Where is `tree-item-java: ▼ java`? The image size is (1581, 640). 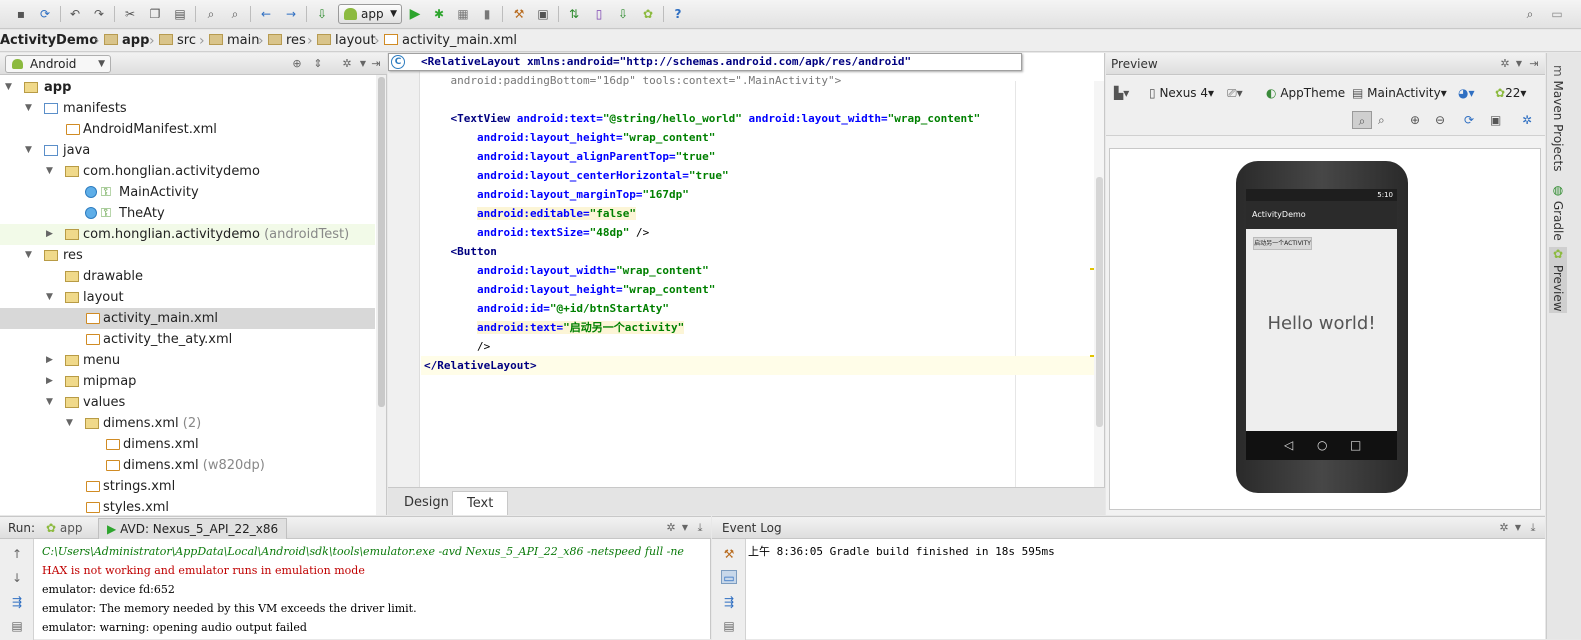
tree-item-java: ▼ java is located at coordinates (187, 150).